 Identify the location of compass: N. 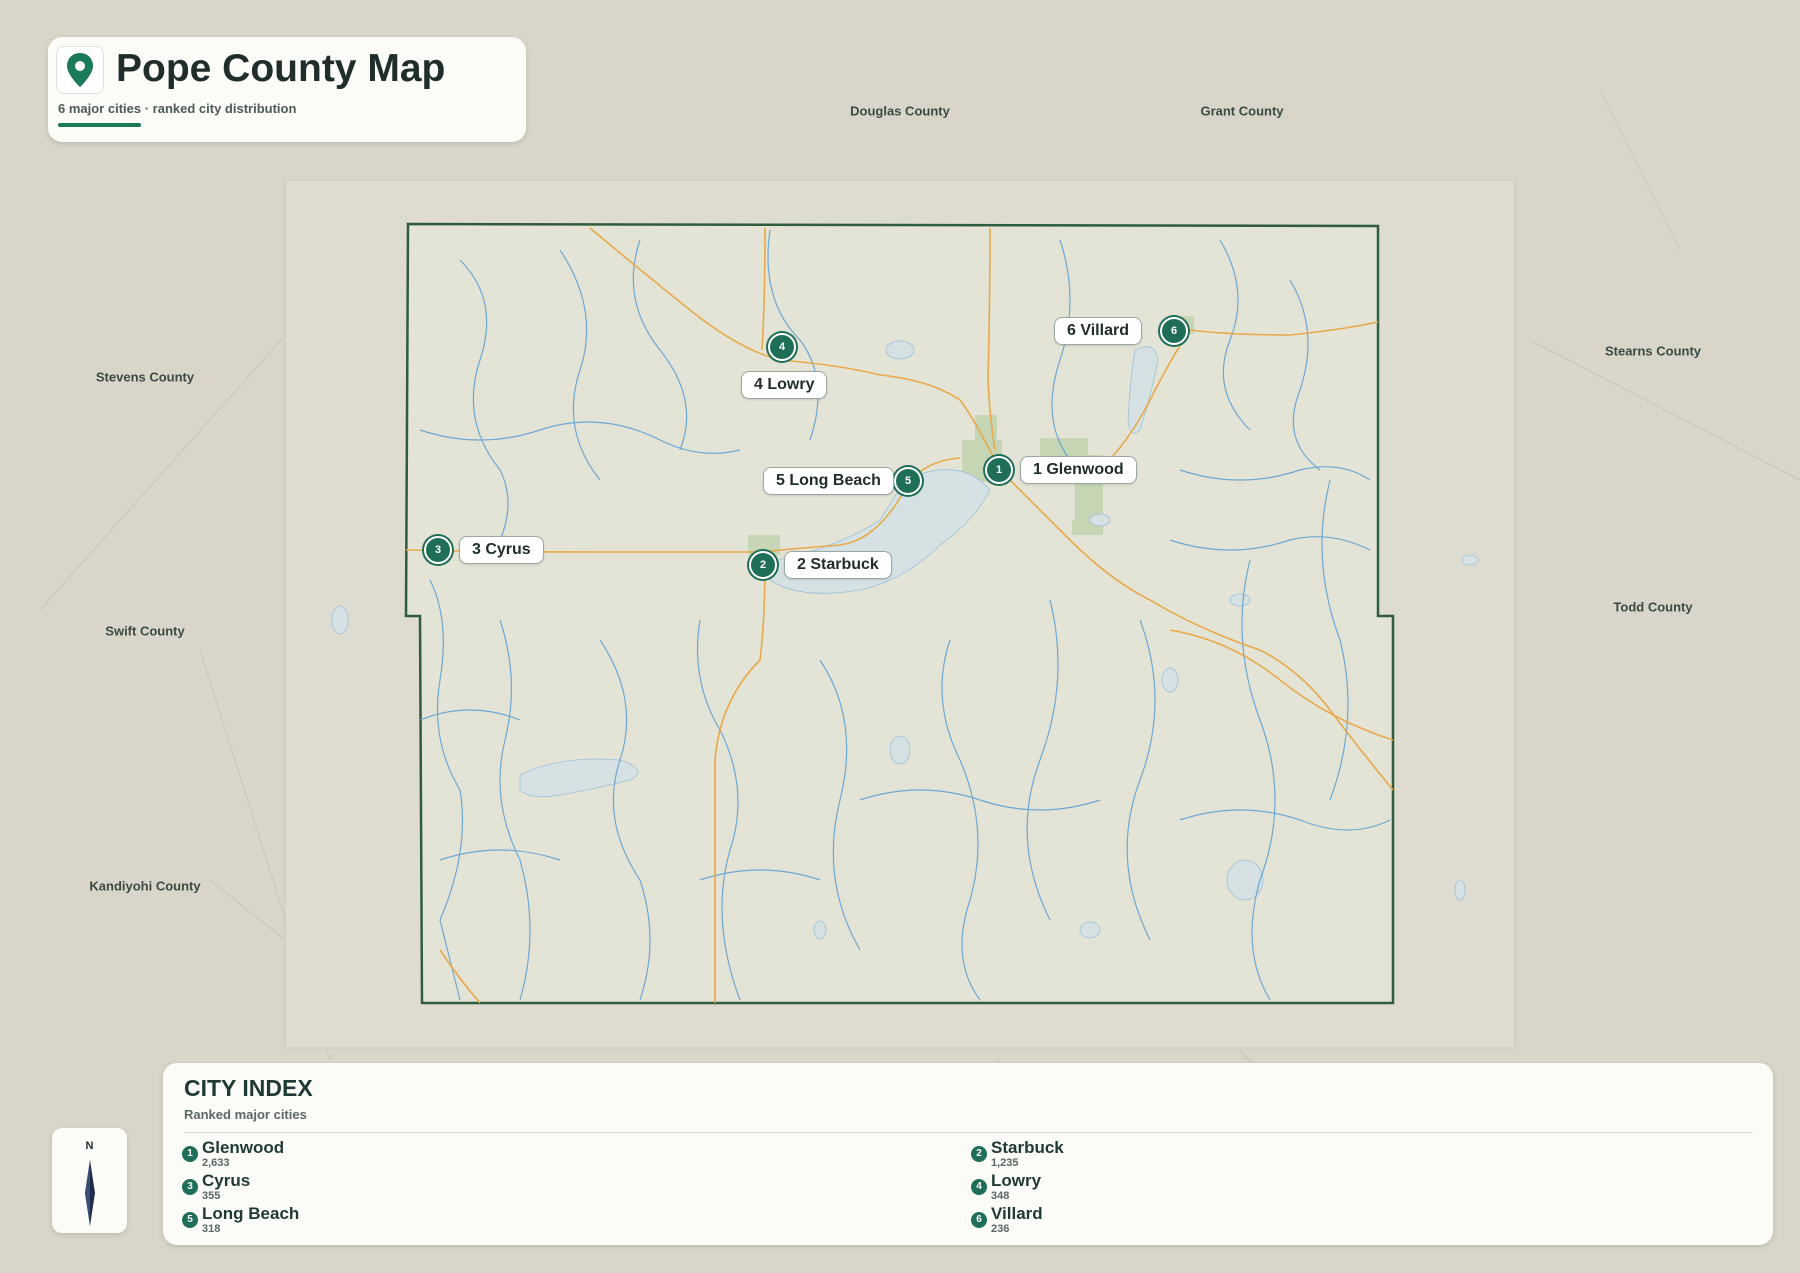
(89, 1180).